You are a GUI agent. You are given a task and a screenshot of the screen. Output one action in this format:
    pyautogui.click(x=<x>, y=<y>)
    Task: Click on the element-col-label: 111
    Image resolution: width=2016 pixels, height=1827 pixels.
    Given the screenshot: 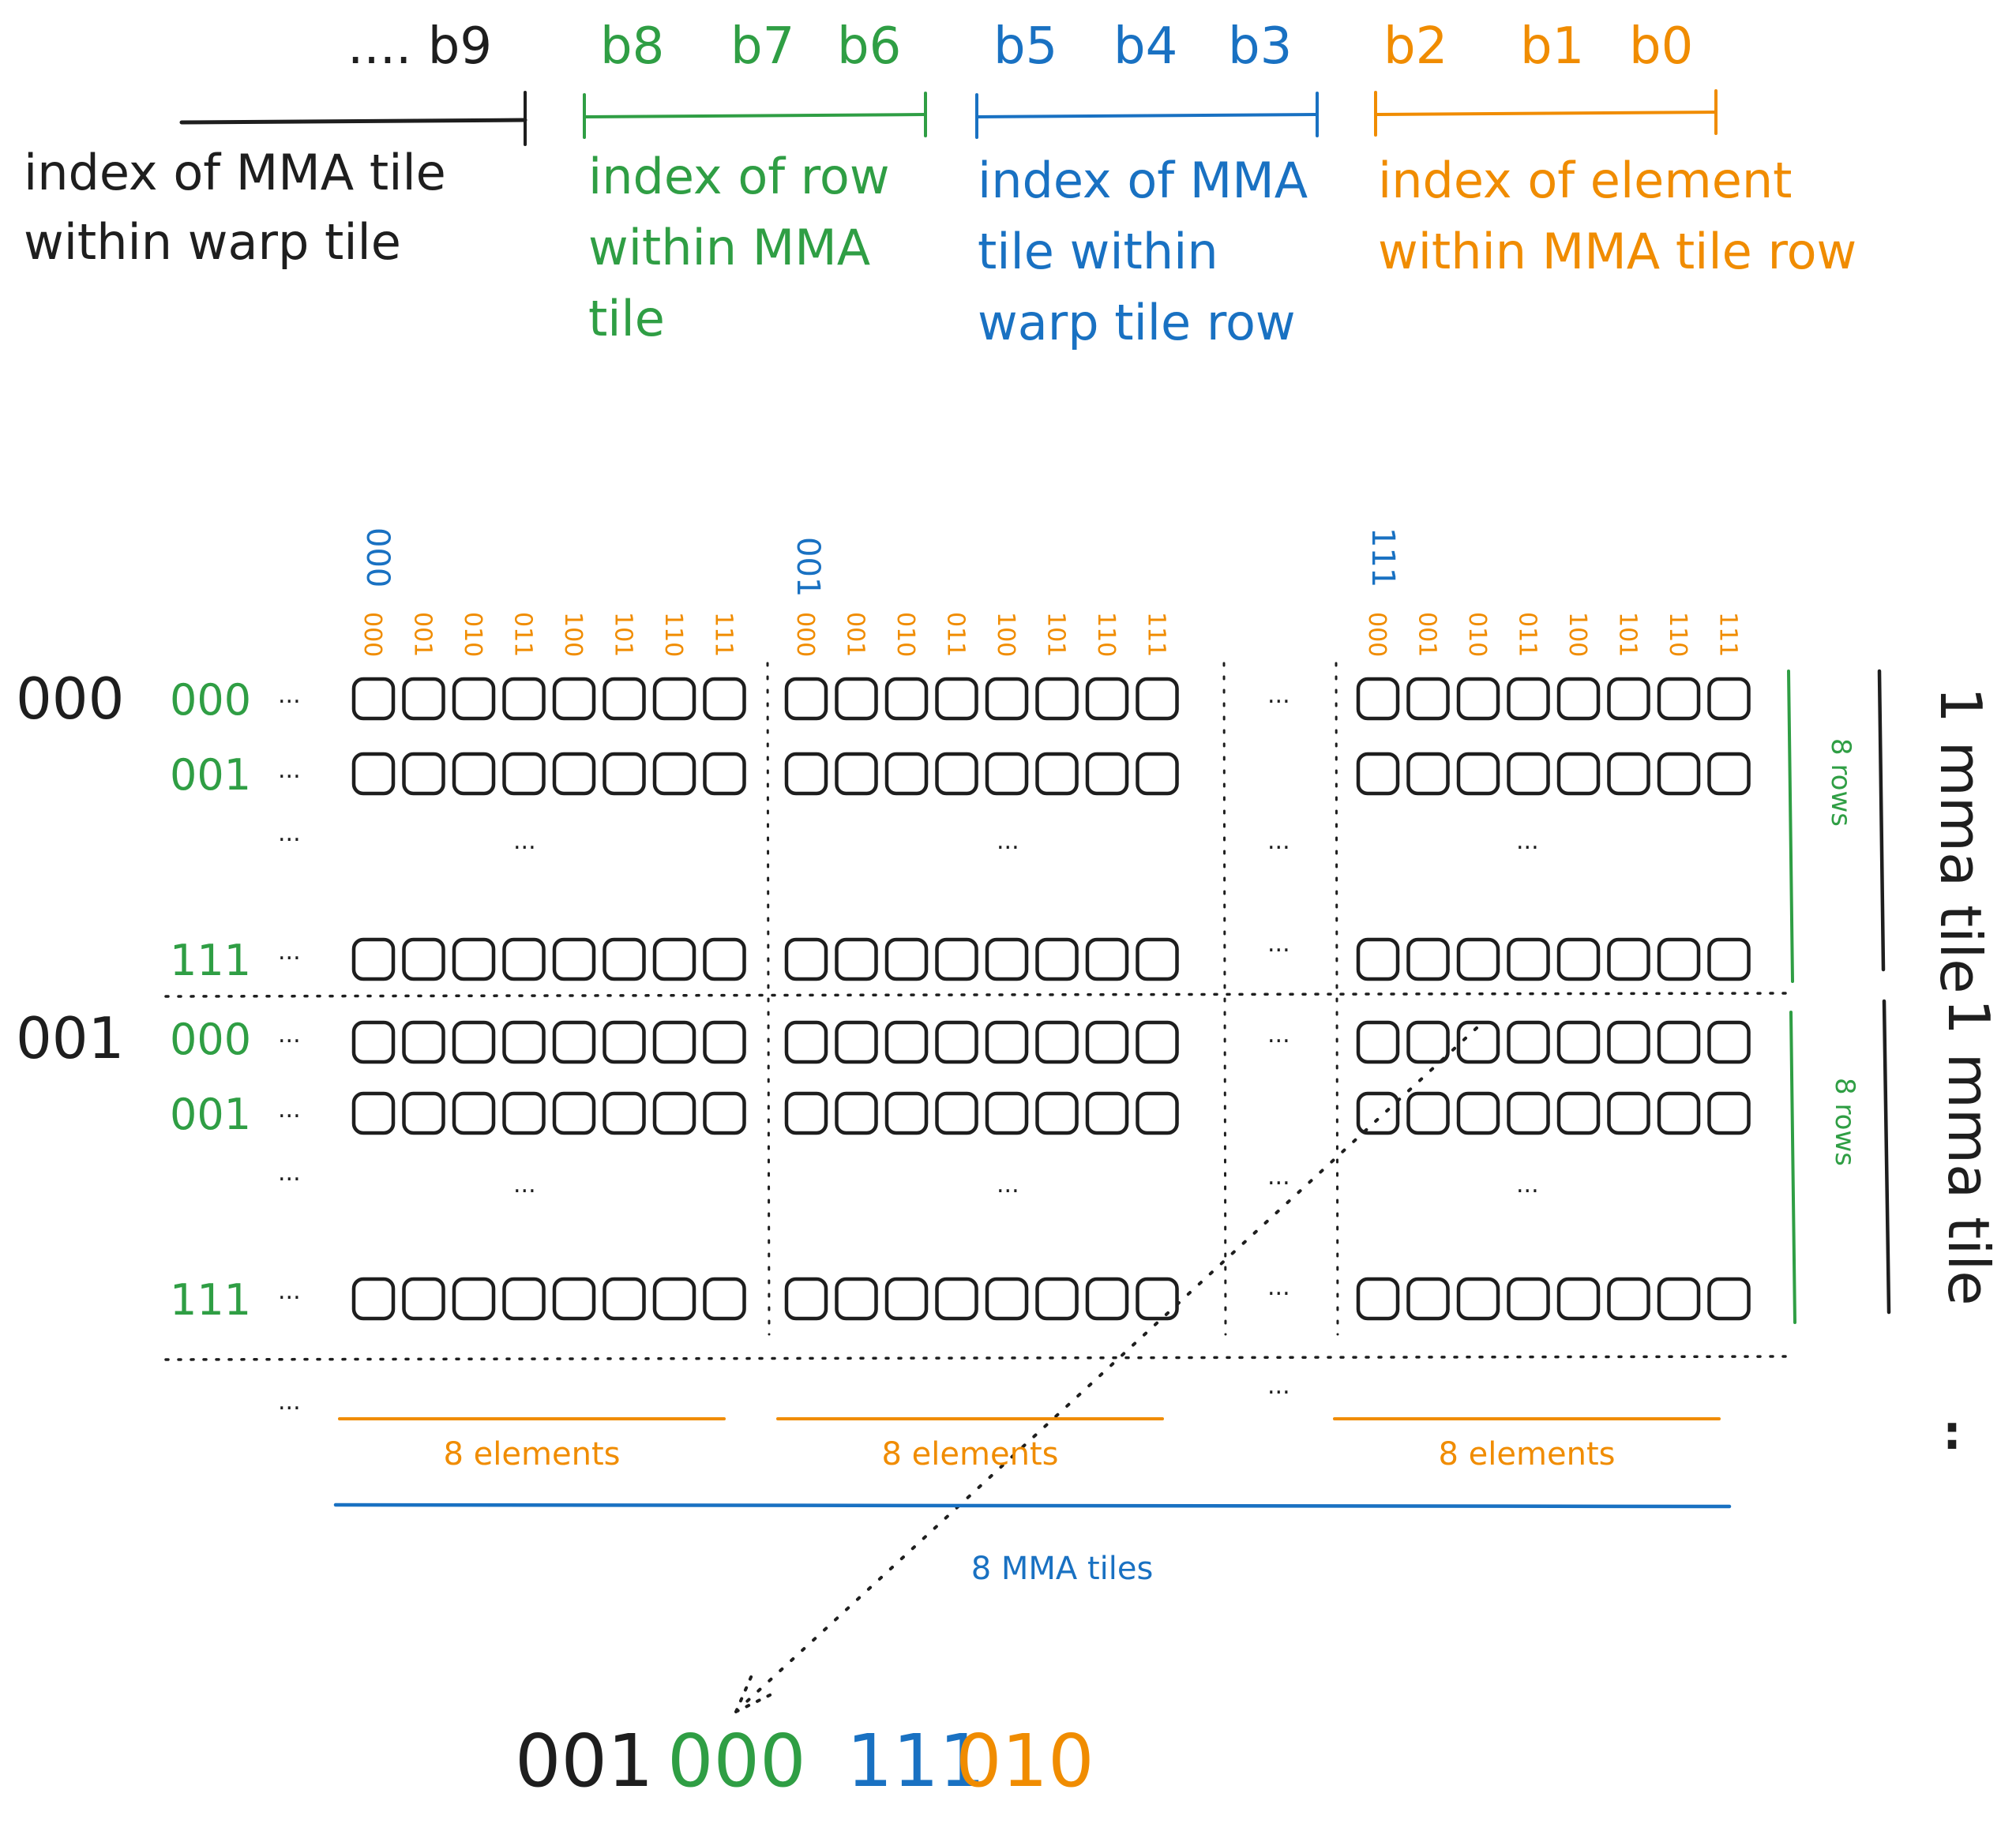 What is the action you would take?
    pyautogui.click(x=724, y=634)
    